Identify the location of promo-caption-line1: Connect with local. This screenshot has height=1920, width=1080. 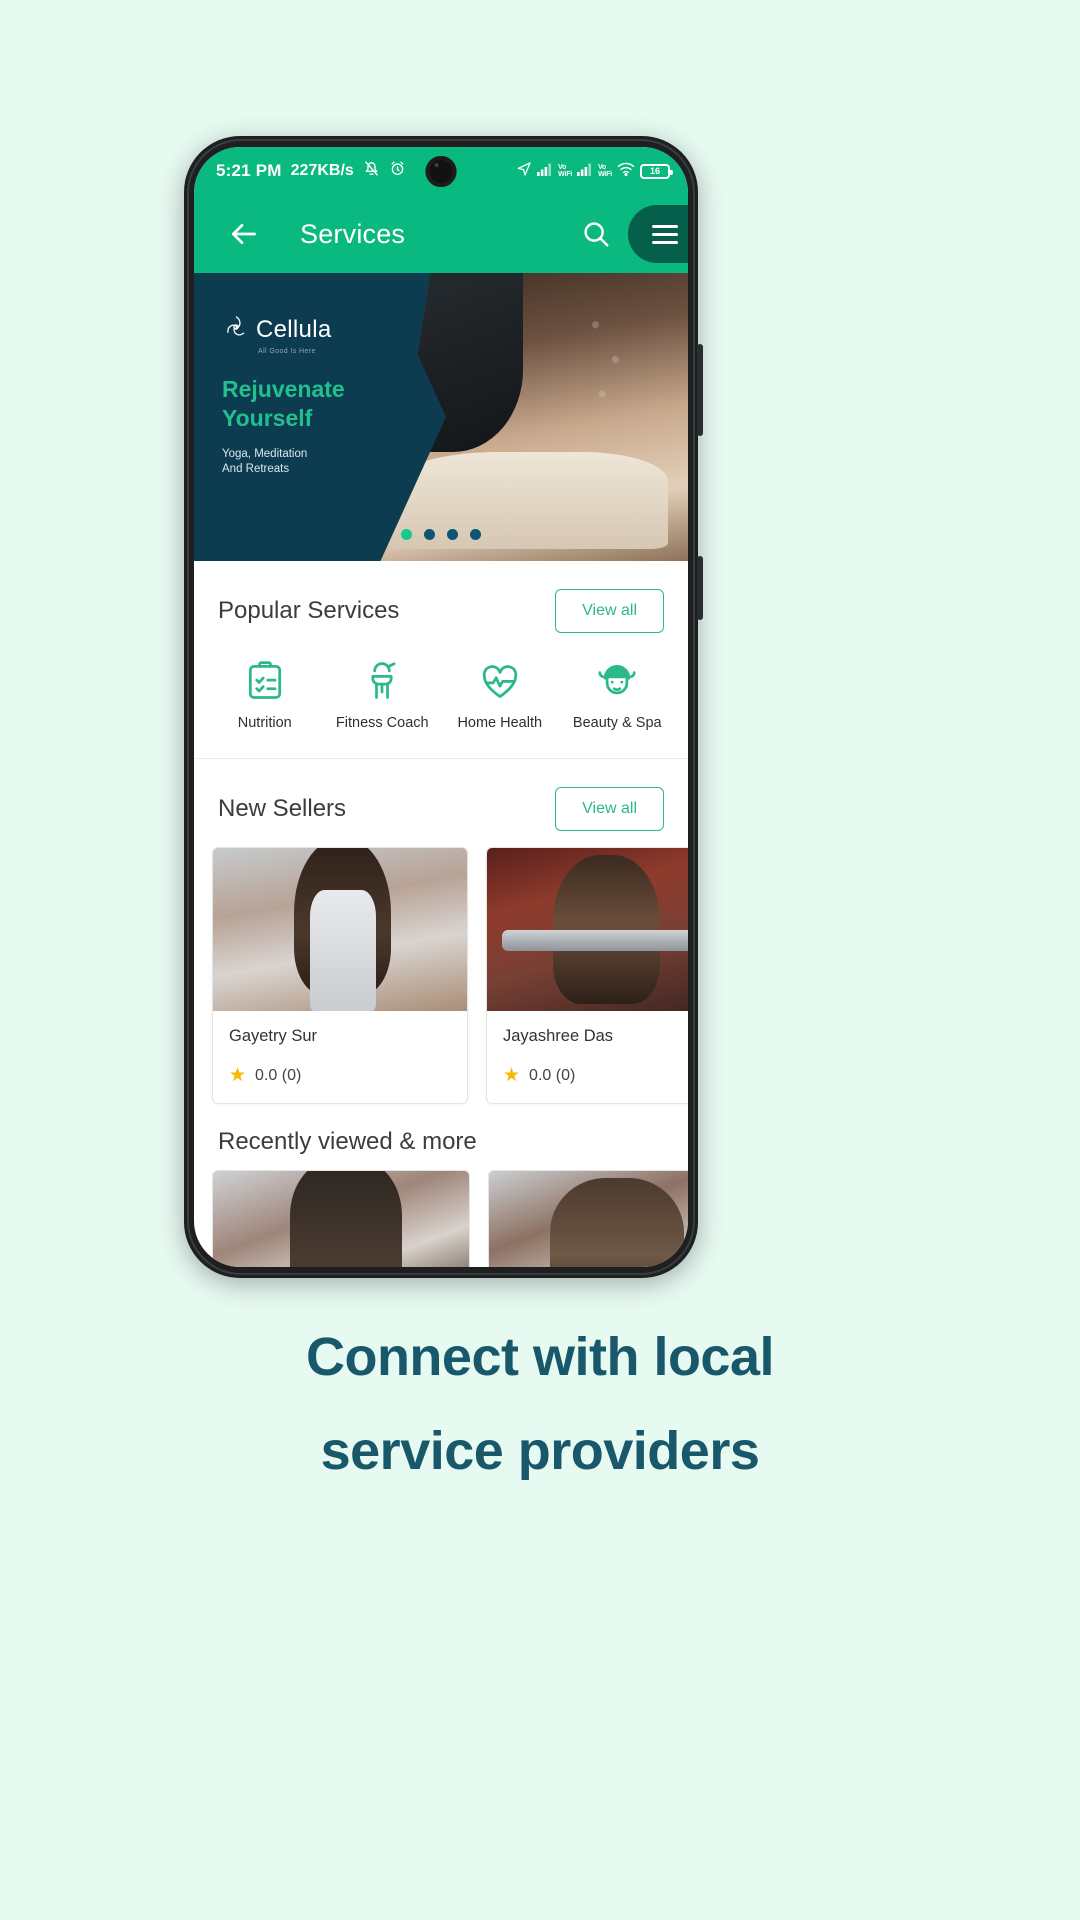
(540, 1357).